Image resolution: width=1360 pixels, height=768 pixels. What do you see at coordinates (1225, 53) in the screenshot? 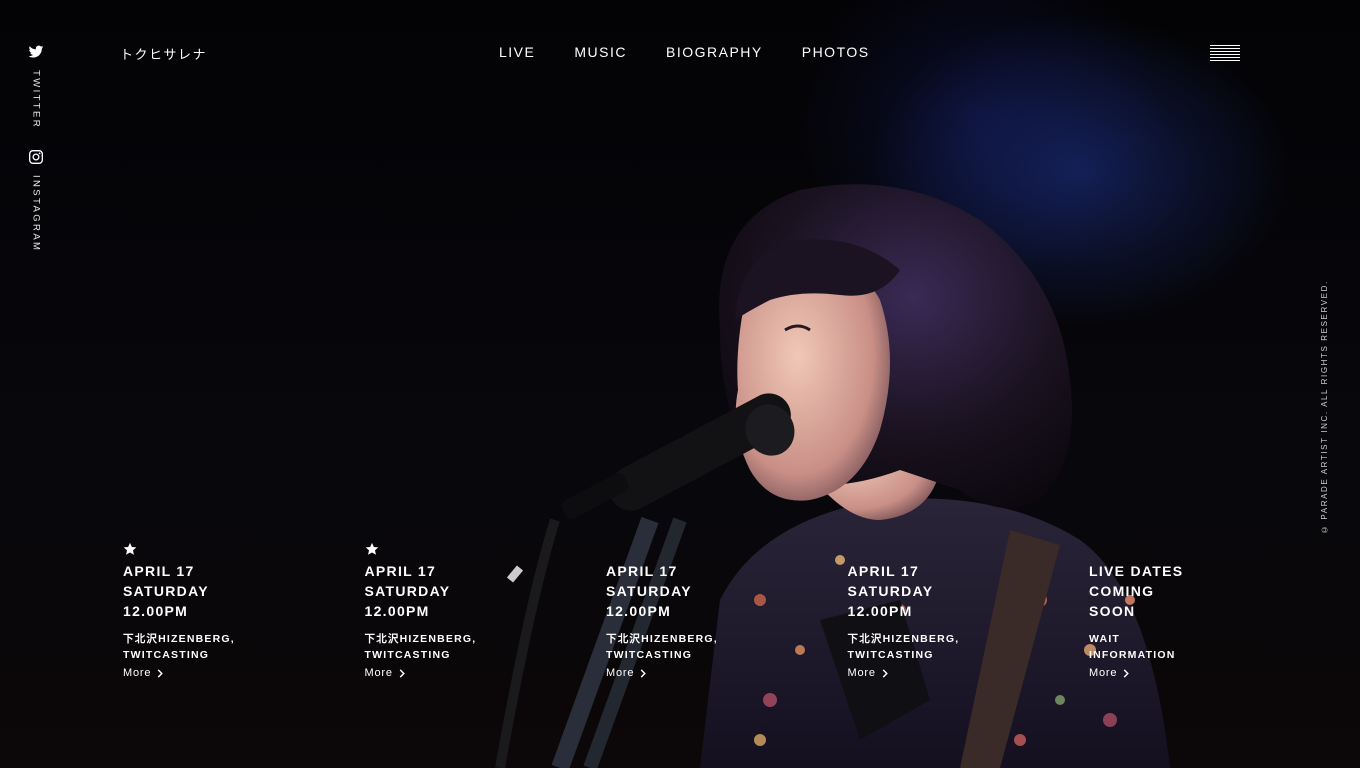
I see `hamburger-menu-icon` at bounding box center [1225, 53].